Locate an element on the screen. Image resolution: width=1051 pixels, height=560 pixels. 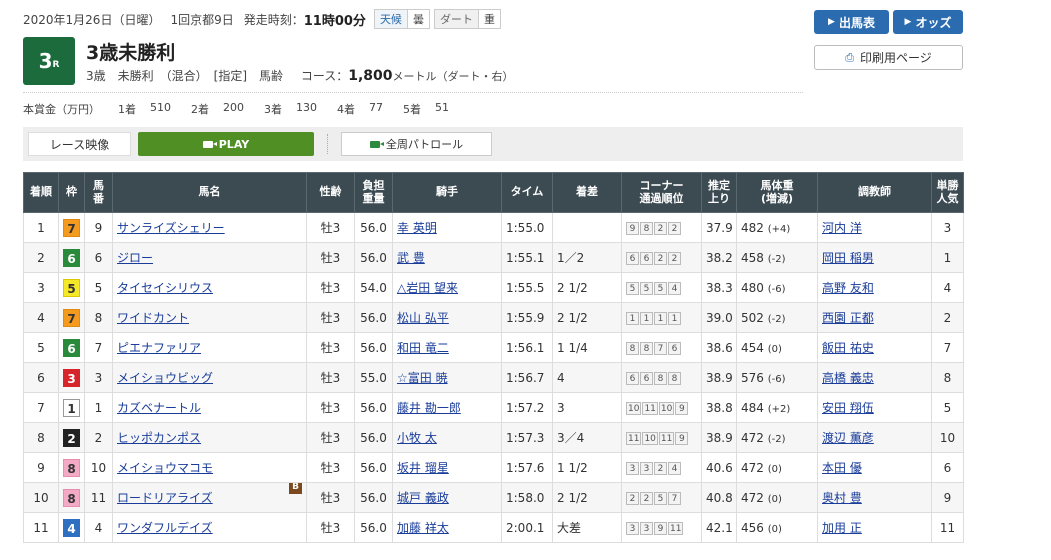
trainer-link: 岡田 稲男 is located at coordinates (848, 258).